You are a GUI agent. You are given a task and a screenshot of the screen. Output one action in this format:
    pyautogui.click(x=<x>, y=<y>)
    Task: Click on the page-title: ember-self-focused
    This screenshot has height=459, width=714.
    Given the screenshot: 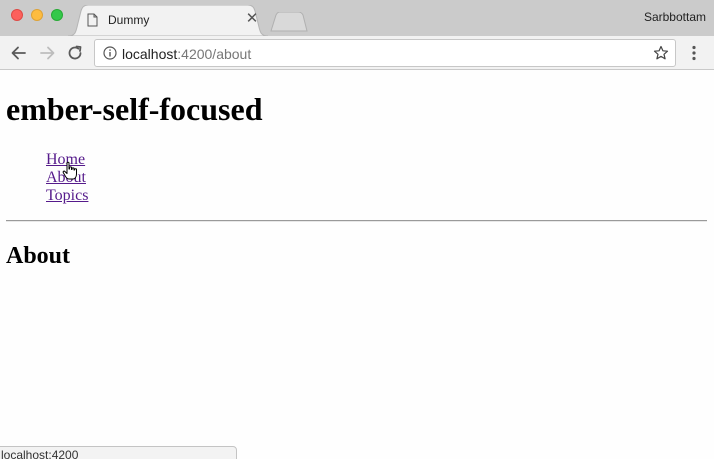 What is the action you would take?
    pyautogui.click(x=134, y=109)
    